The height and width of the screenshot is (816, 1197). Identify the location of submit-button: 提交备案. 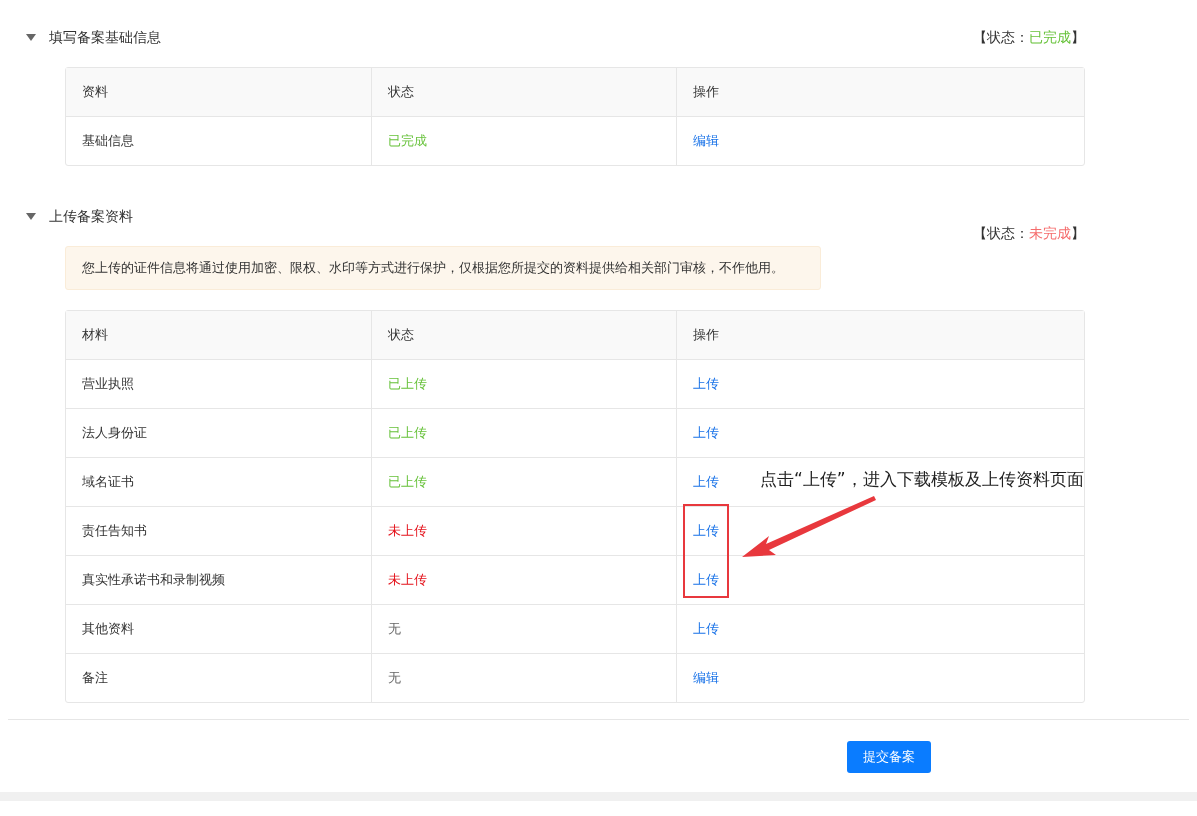
(889, 757).